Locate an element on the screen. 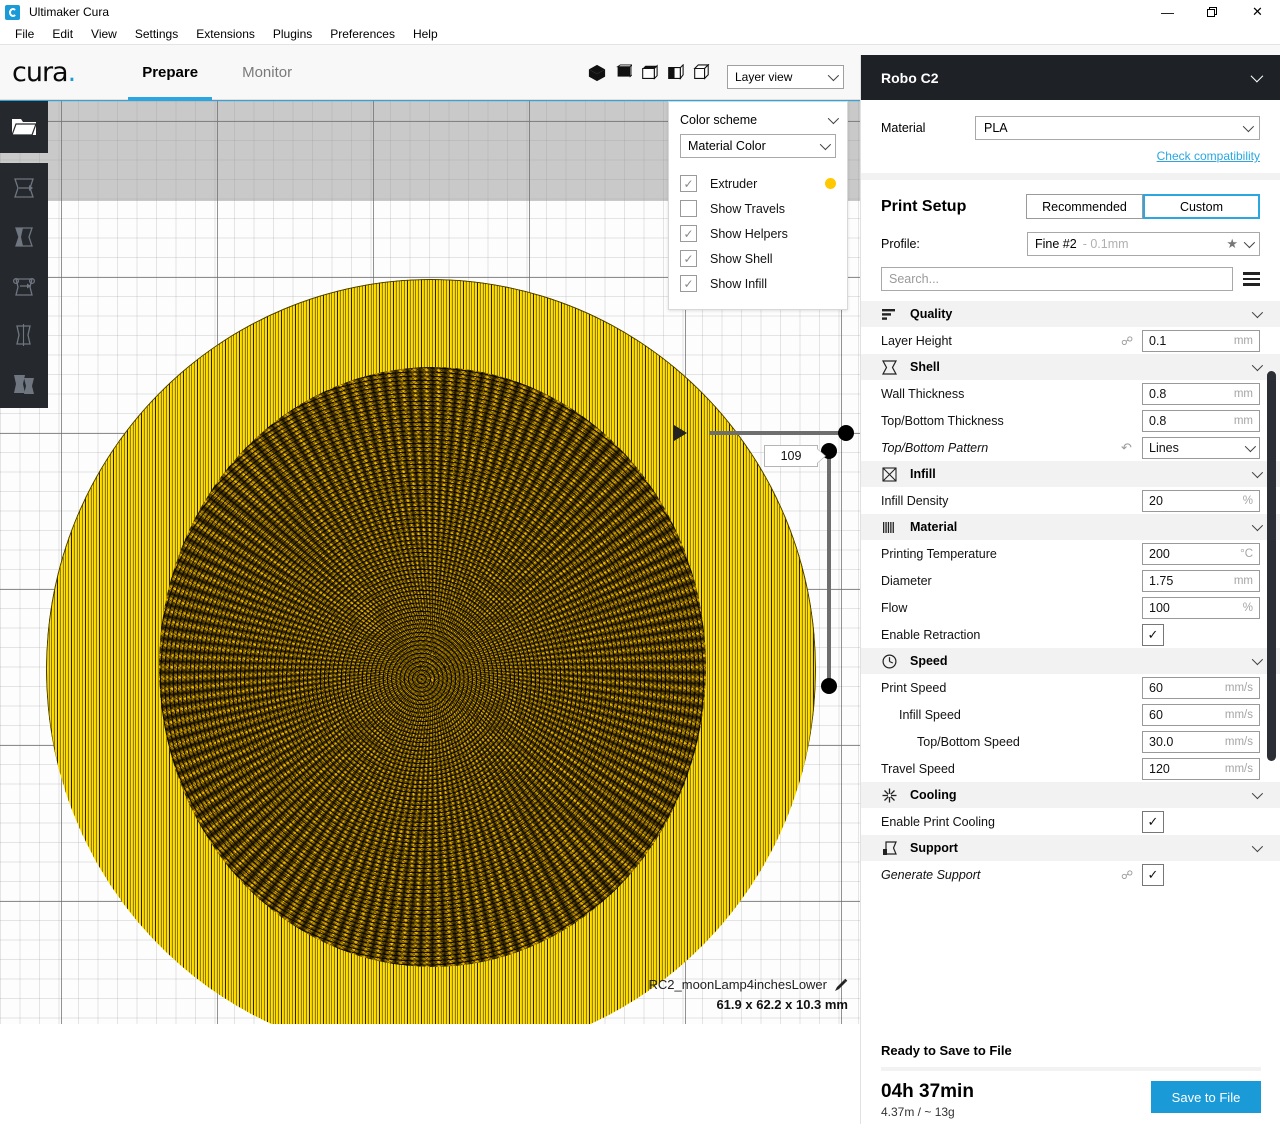 This screenshot has width=1280, height=1124. mode-custom-button: Custom is located at coordinates (1201, 206).